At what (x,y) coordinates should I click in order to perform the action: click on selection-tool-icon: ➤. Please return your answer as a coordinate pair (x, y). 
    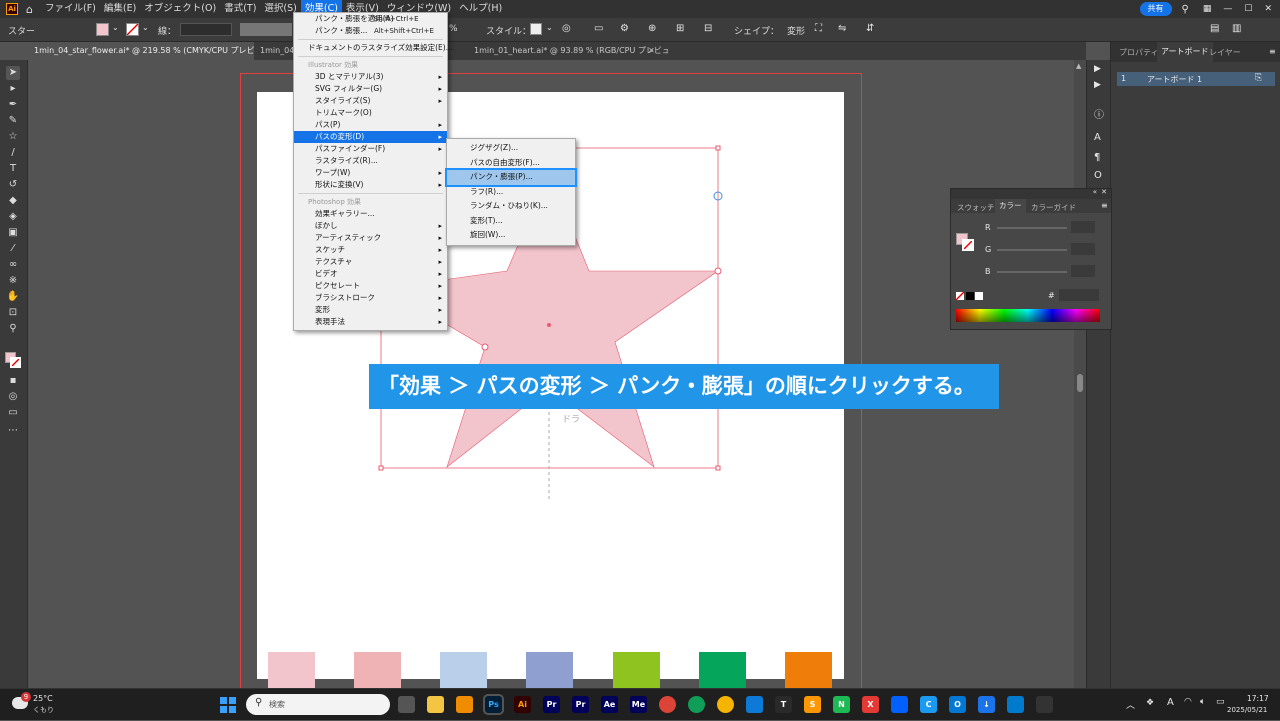
    Looking at the image, I should click on (13, 73).